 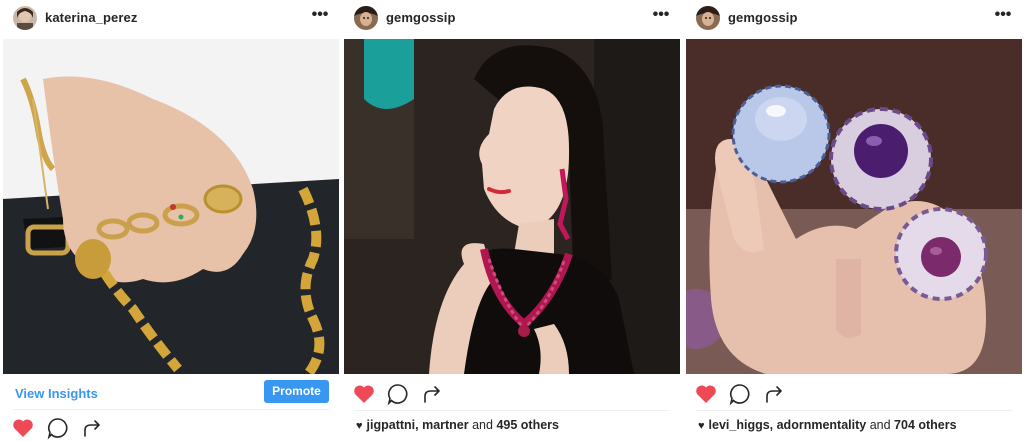 What do you see at coordinates (925, 425) in the screenshot?
I see `likes-others-count: 704 others` at bounding box center [925, 425].